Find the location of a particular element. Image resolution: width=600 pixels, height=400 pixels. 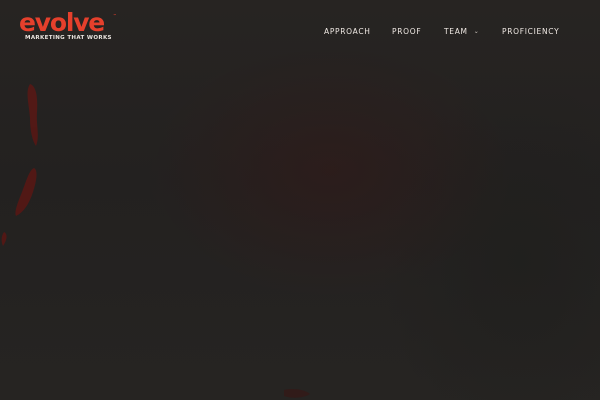

chevron-down-icon: ⌄ is located at coordinates (476, 31).